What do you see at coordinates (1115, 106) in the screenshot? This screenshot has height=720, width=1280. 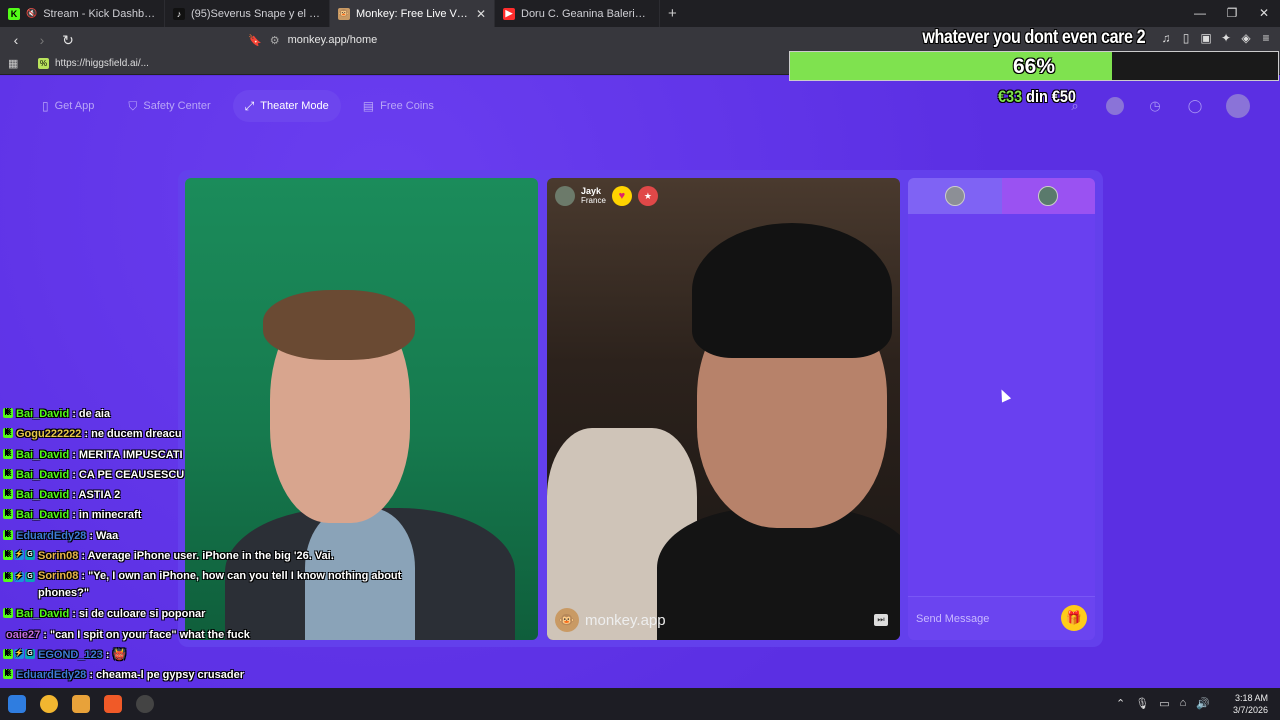 I see `friends-avatar-icon` at bounding box center [1115, 106].